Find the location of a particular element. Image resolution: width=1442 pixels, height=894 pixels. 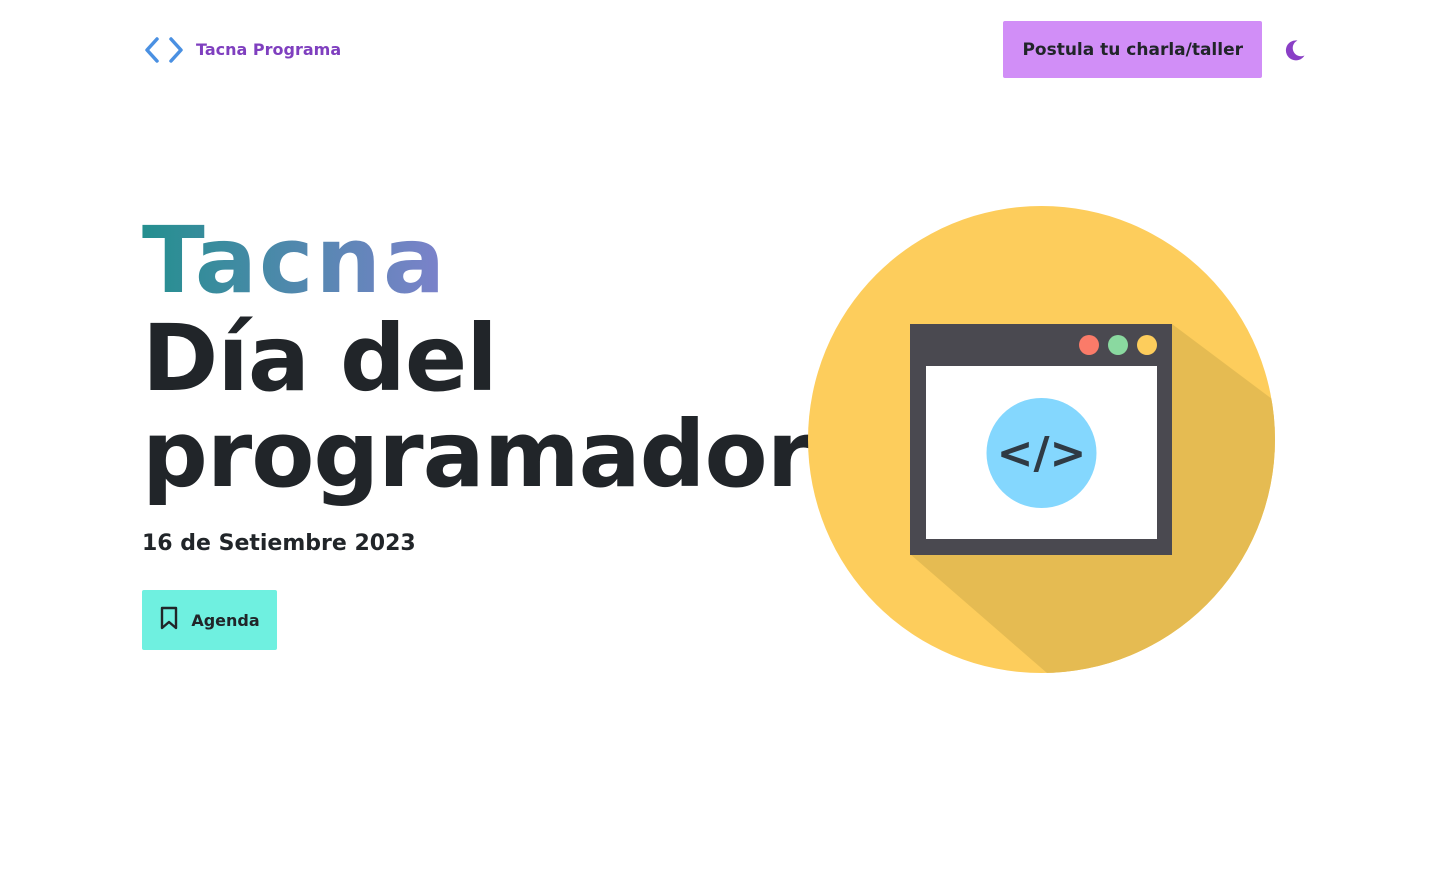

window-dot-red is located at coordinates (1089, 345).